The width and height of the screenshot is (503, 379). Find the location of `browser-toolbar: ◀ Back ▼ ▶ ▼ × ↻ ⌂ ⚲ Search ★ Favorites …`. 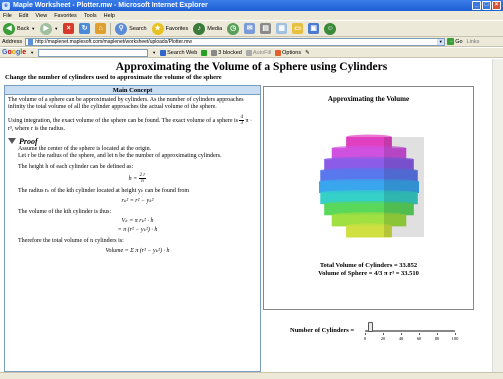

browser-toolbar: ◀ Back ▼ ▶ ▼ × ↻ ⌂ ⚲ Search ★ Favorites … is located at coordinates (251, 28).